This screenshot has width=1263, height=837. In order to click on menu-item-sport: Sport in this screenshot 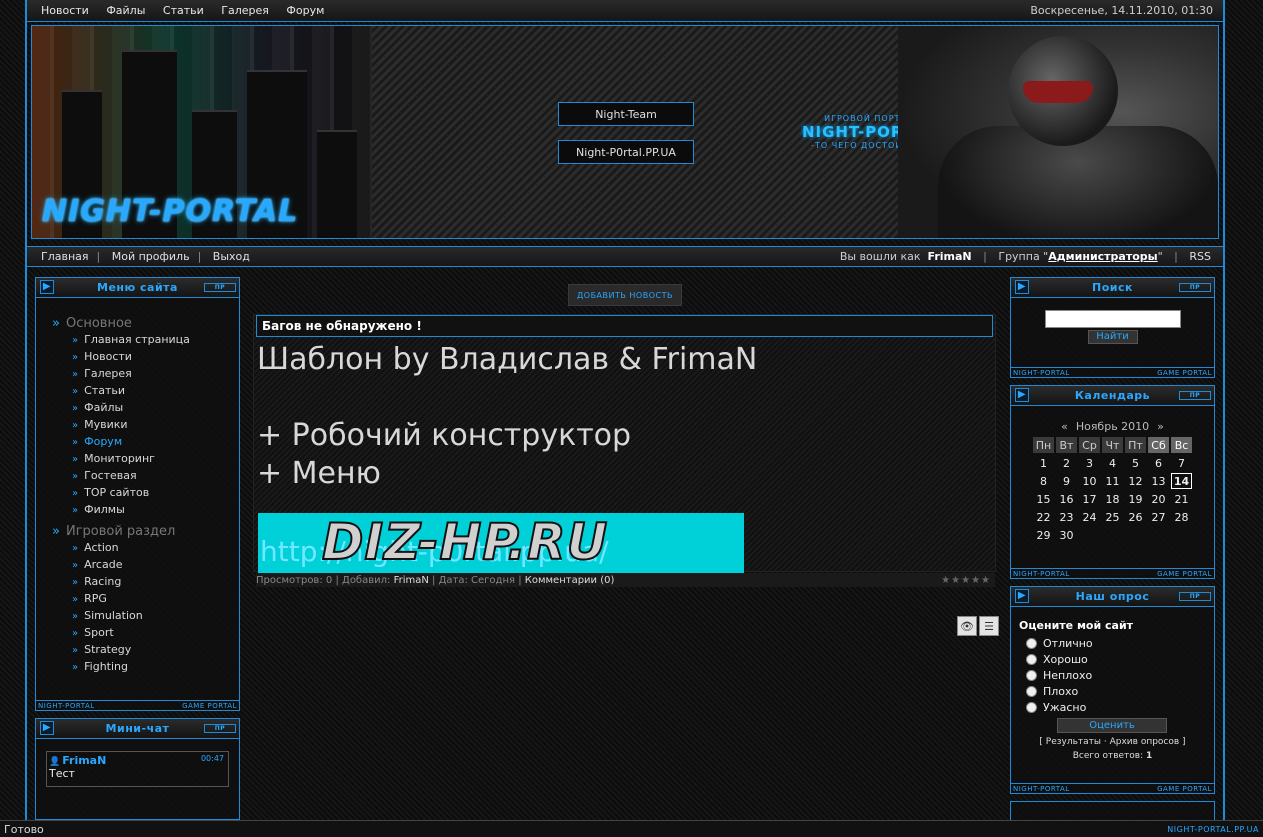, I will do `click(145, 634)`.